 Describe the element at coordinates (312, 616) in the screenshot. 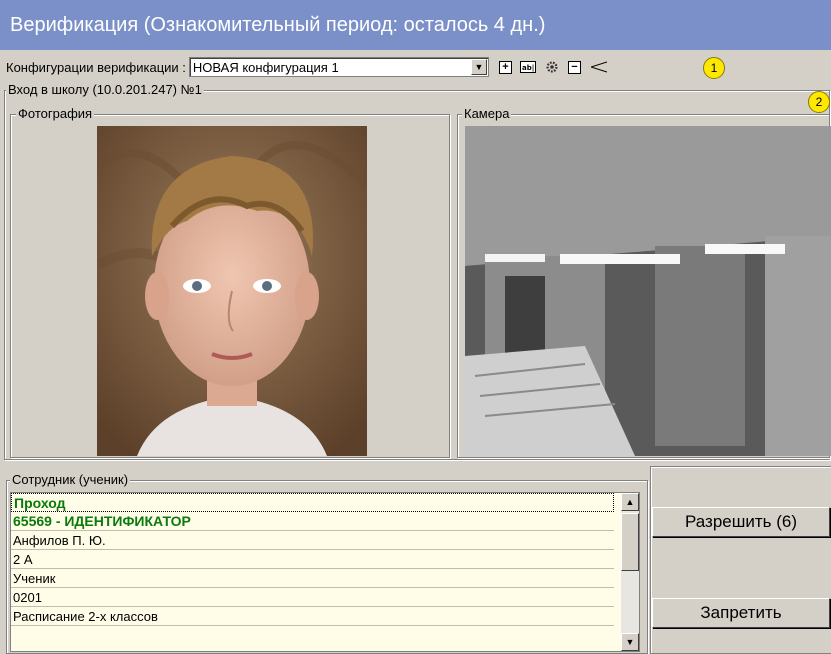

I see `list-item: Расписание 2-х классов` at that location.